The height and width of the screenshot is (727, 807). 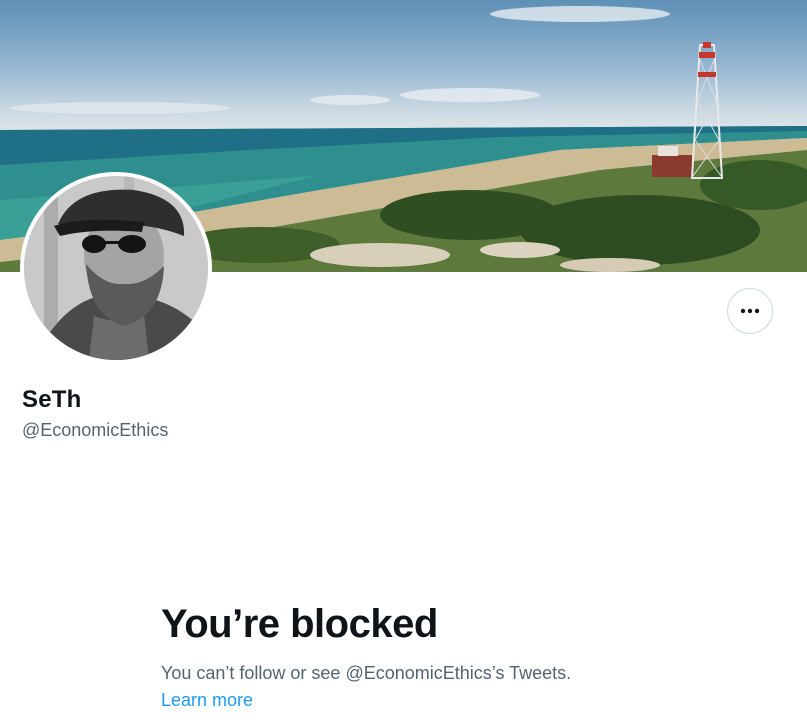 I want to click on avatar, so click(x=116, y=268).